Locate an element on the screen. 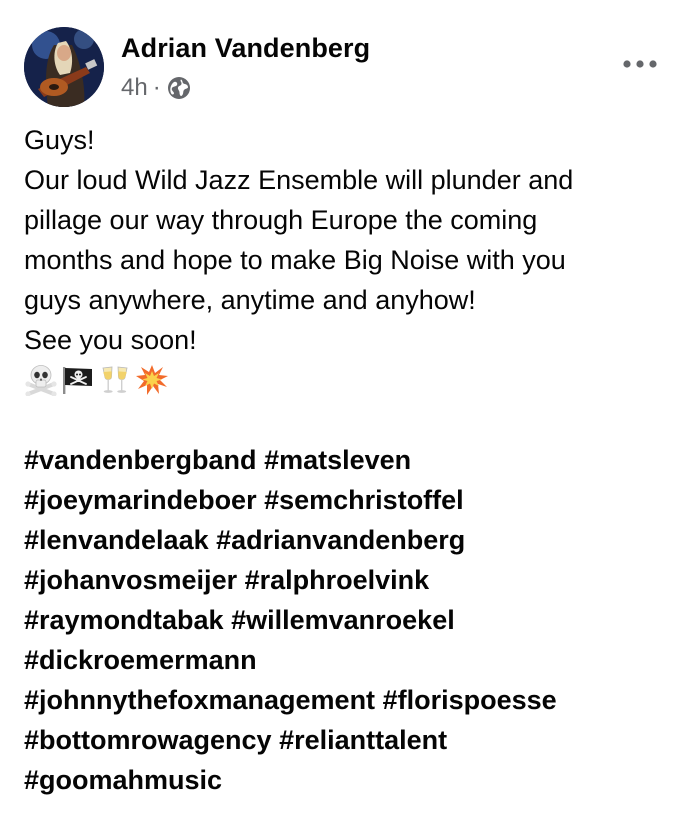  avatar is located at coordinates (64, 67).